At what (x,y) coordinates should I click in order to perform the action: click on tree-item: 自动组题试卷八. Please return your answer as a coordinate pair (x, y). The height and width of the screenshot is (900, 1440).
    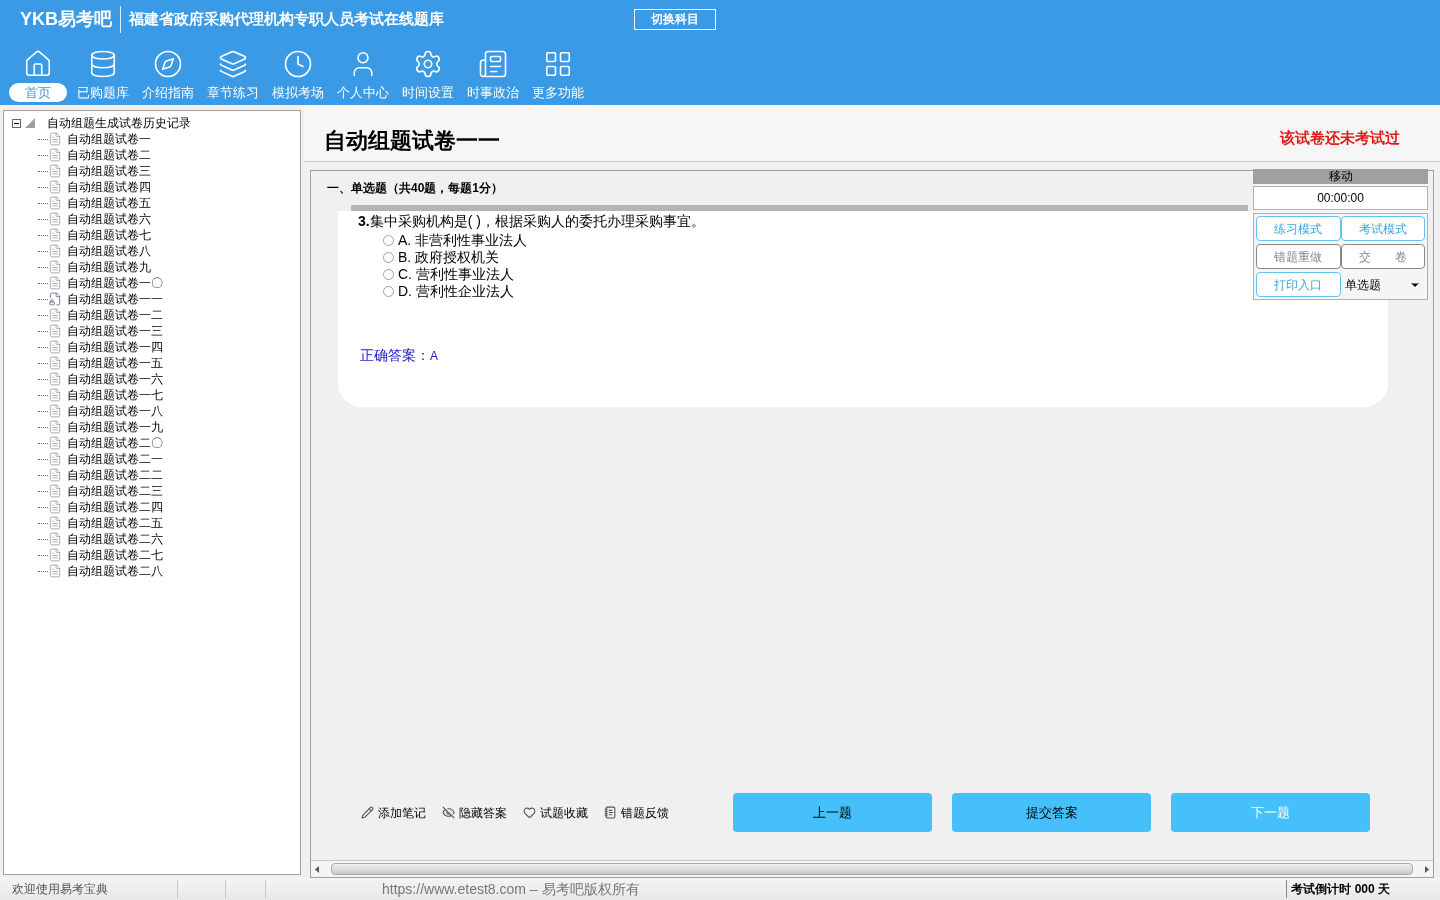
    Looking at the image, I should click on (109, 251).